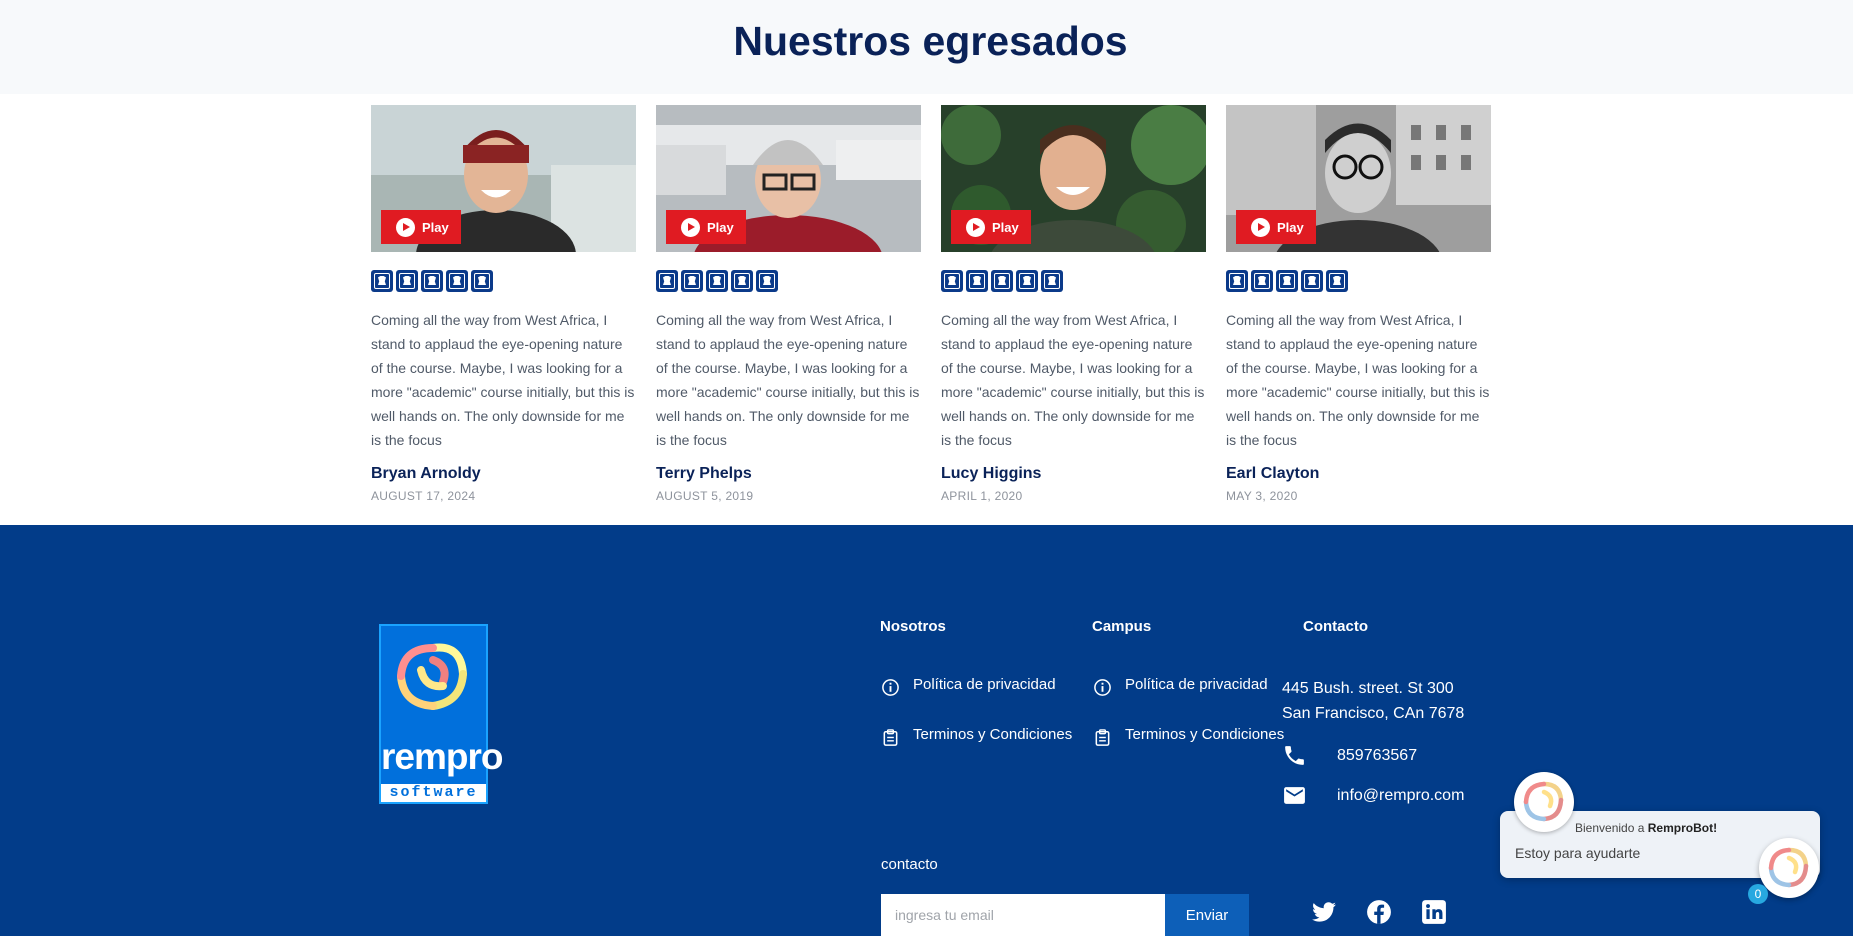  I want to click on logo-wordmark: rempro, so click(442, 756).